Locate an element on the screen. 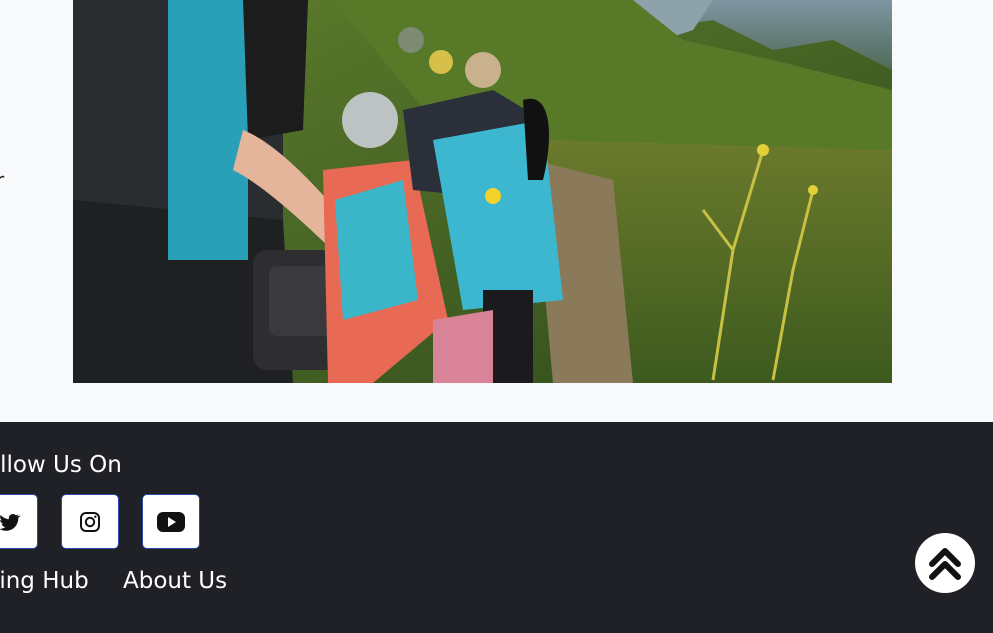 This screenshot has height=633, width=993. instagram-icon is located at coordinates (90, 521).